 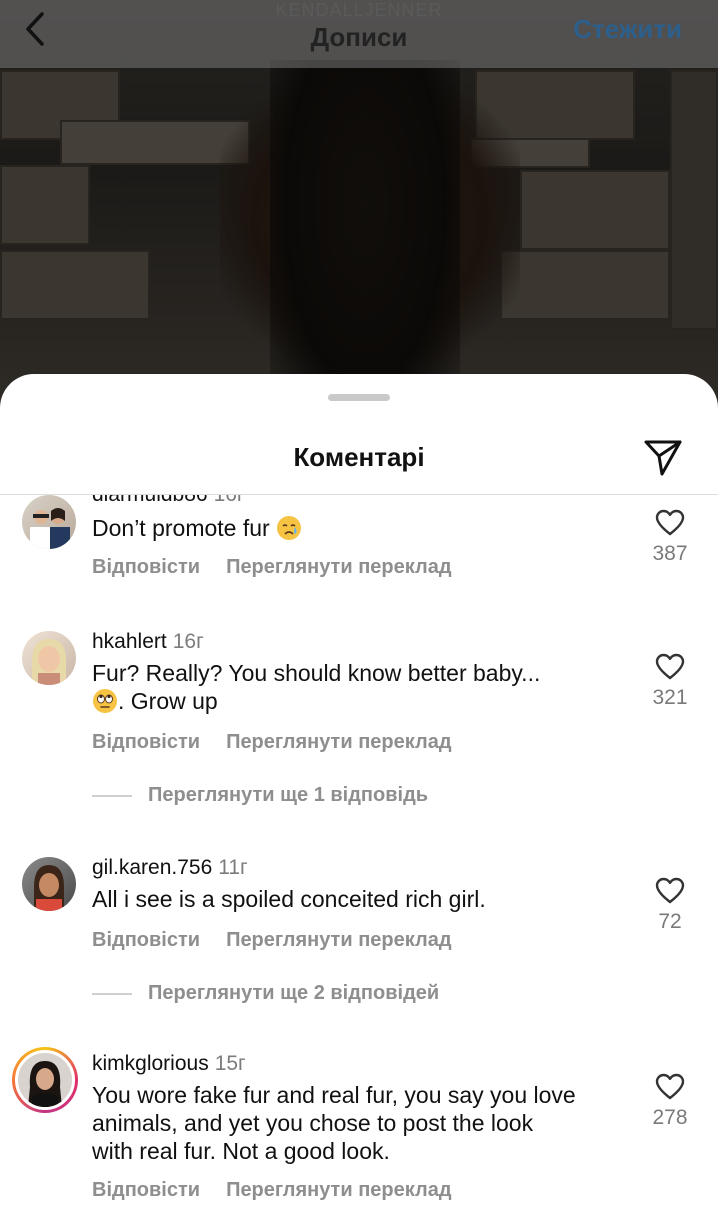 I want to click on like-control: 321, so click(x=670, y=681).